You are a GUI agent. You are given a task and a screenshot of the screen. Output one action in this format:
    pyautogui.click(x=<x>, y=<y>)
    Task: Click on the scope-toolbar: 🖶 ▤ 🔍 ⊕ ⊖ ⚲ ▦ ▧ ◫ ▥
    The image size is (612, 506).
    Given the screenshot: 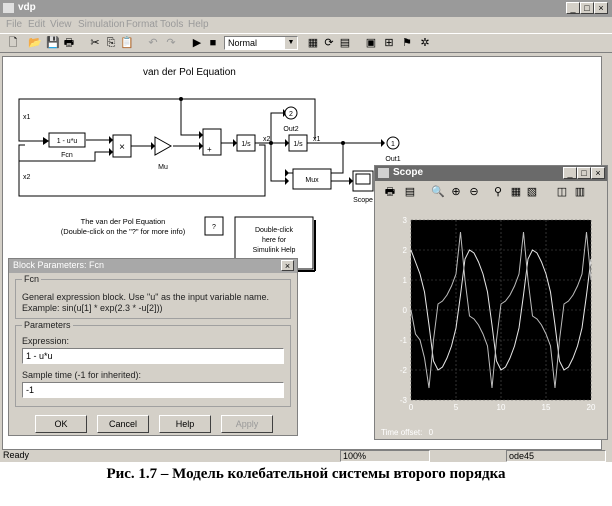 What is the action you would take?
    pyautogui.click(x=491, y=193)
    